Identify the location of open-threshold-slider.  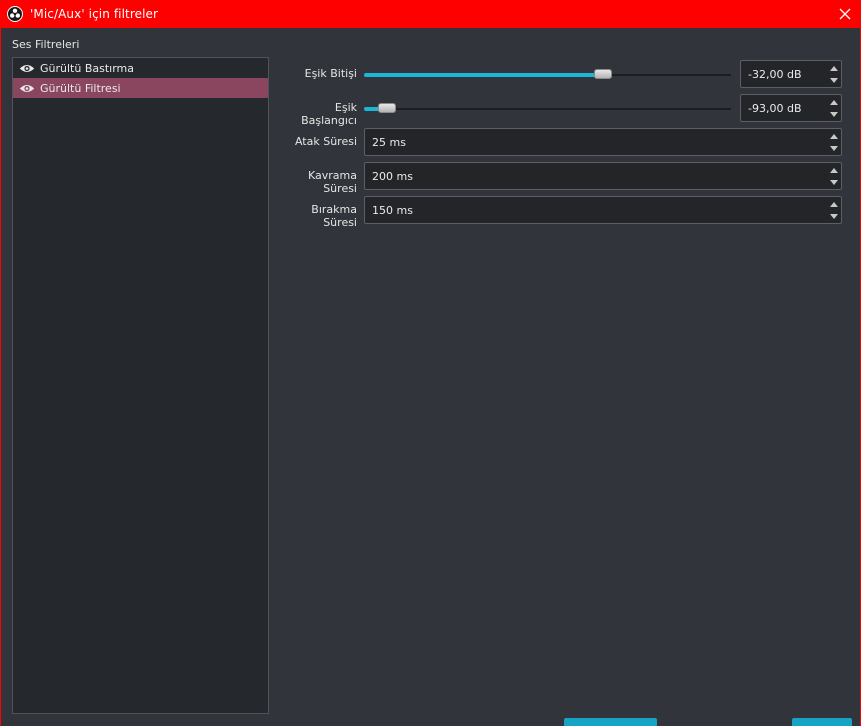
(547, 108).